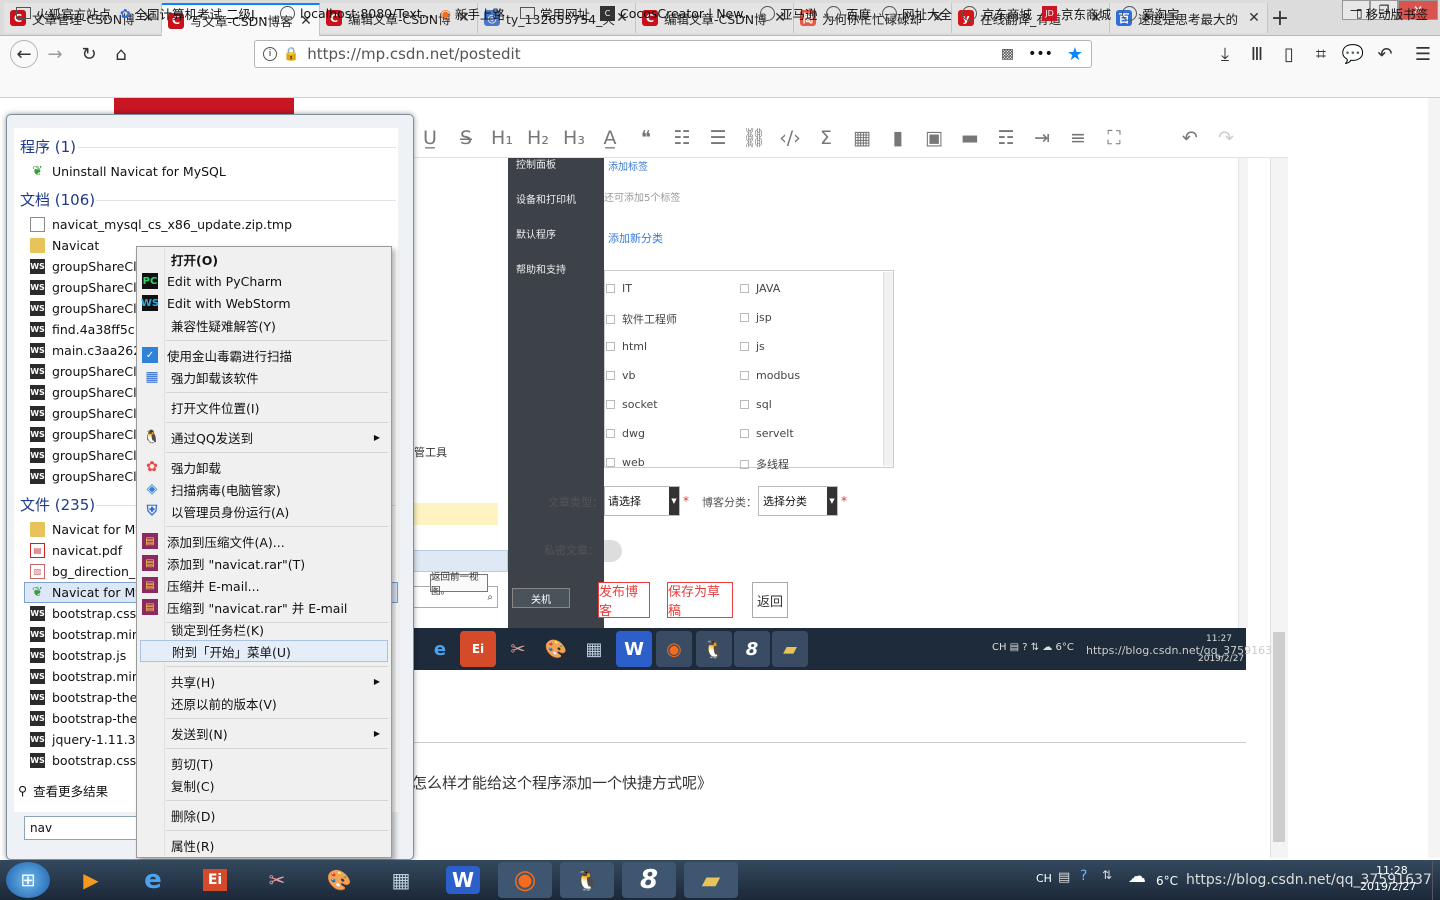 The image size is (1440, 900). I want to click on page-scrollbar-thumb, so click(1279, 737).